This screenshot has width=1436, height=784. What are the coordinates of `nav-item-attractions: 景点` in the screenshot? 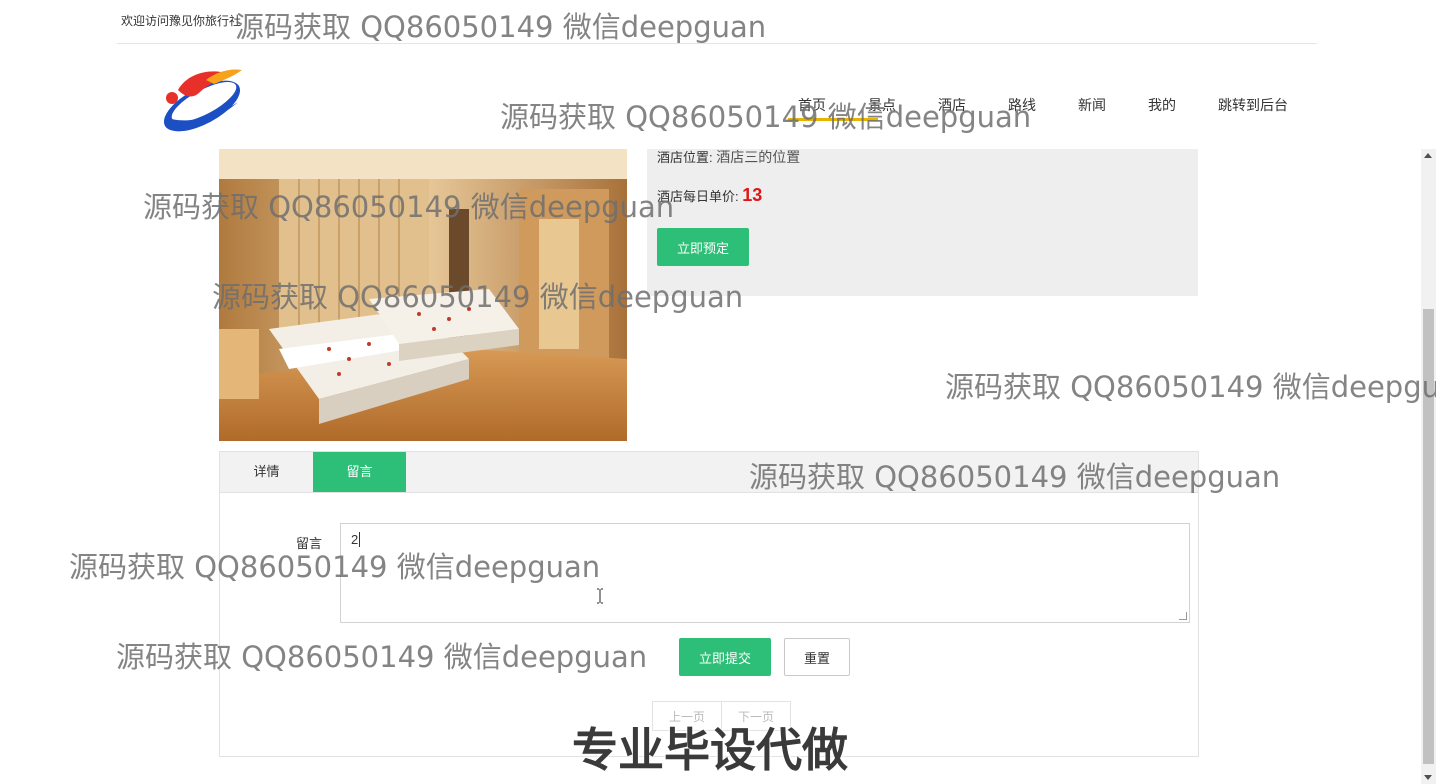 It's located at (903, 110).